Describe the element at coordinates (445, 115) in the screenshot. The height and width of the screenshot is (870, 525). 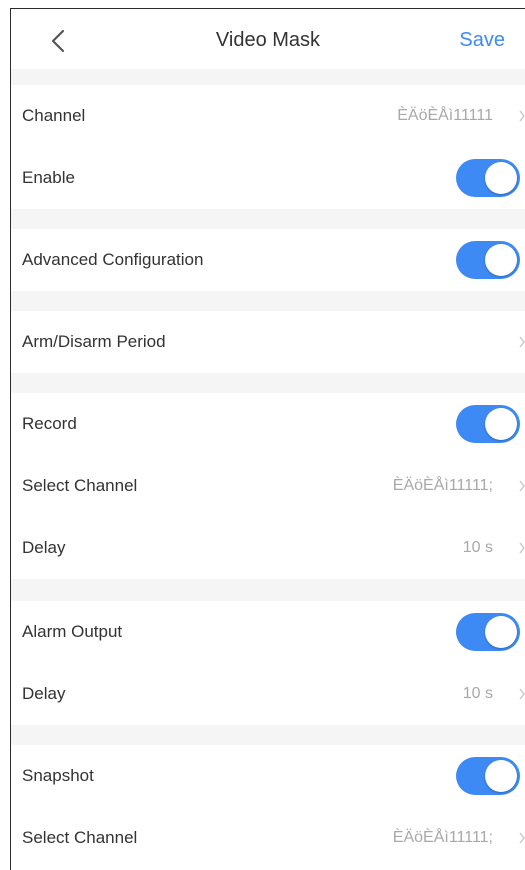
I see `channel-value: ÈÄöÈÅì11111` at that location.